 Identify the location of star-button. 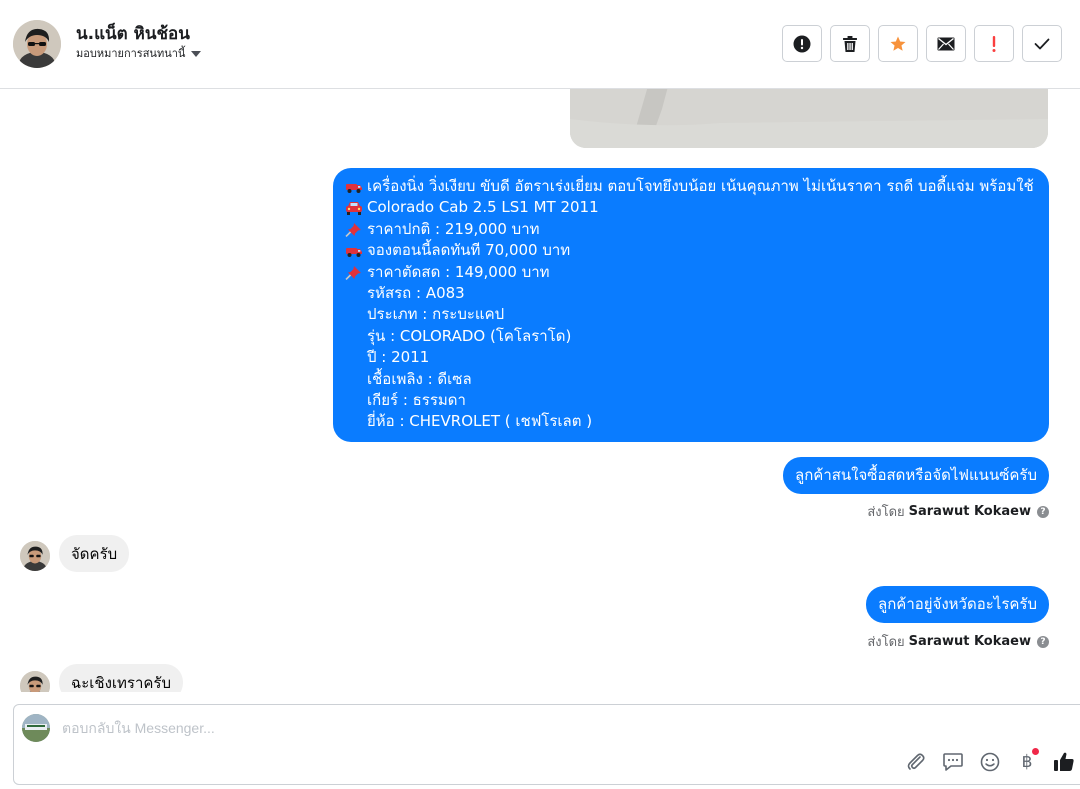
(898, 43).